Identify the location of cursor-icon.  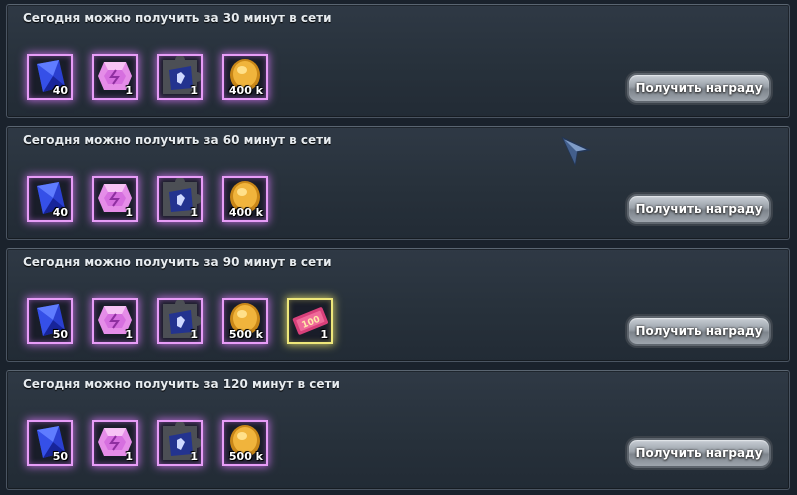
(576, 151).